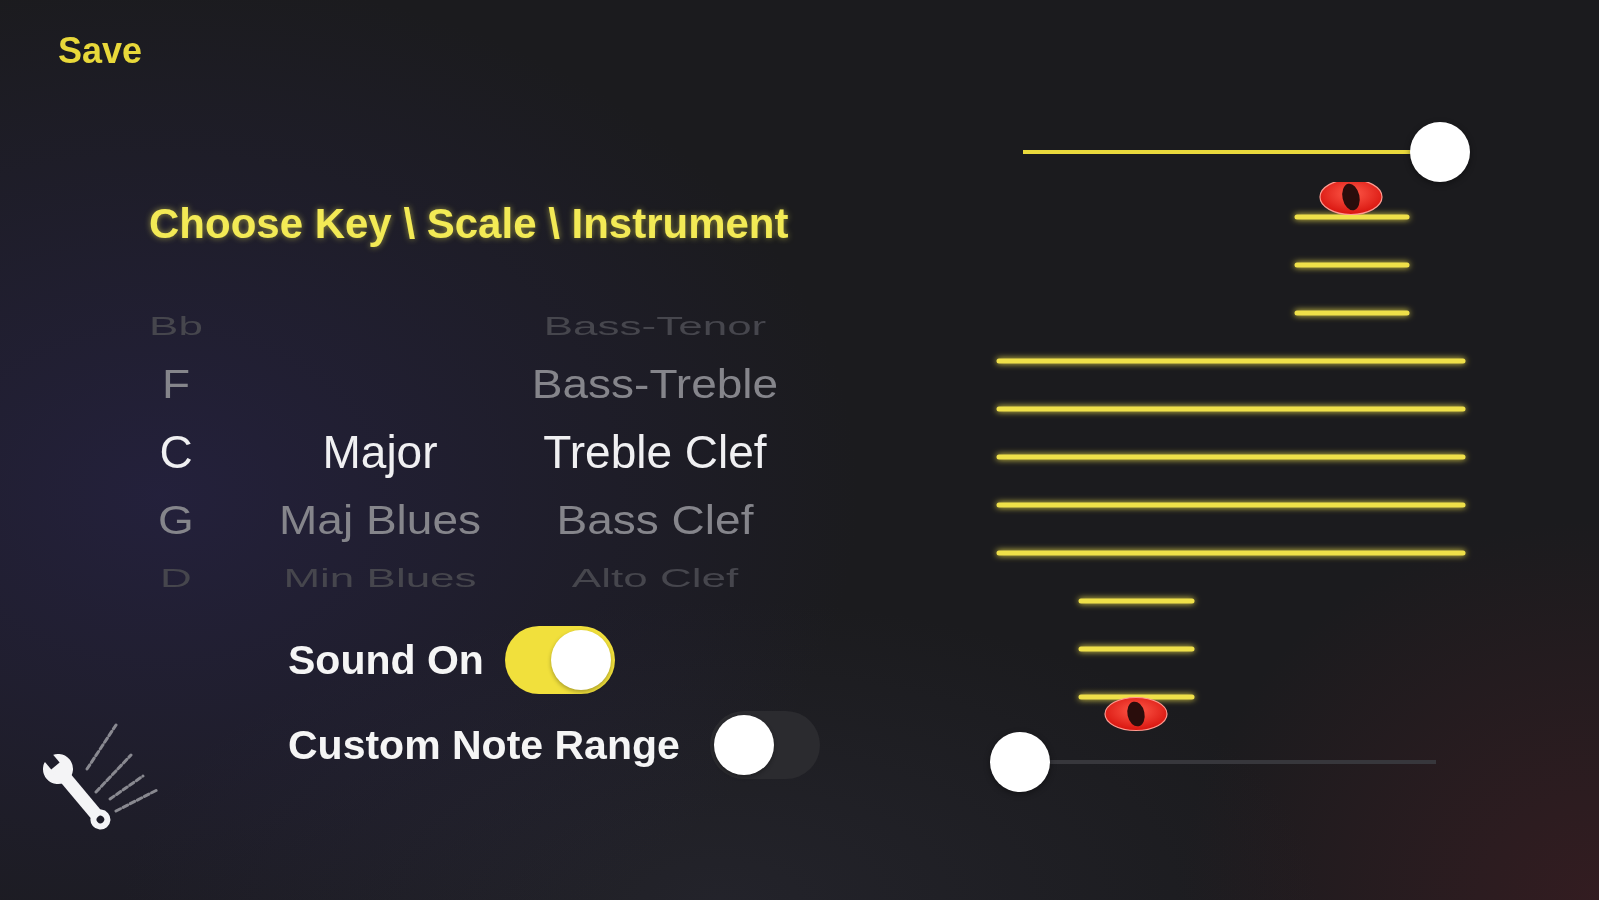 The image size is (1599, 900). I want to click on save-button: Save, so click(100, 51).